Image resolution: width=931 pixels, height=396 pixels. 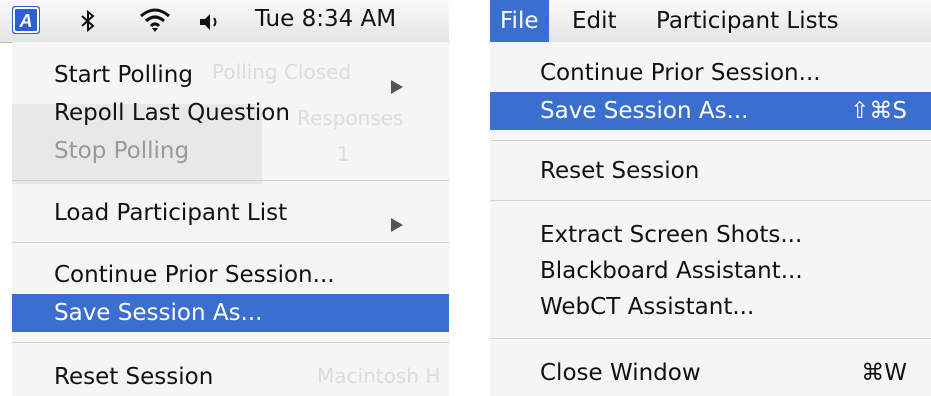 I want to click on menu-item-repoll-last-question: Repoll Last Question, so click(x=230, y=113).